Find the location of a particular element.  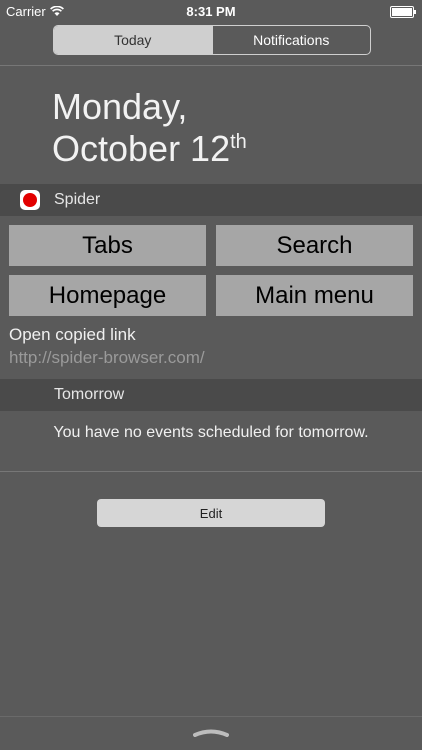

spider-app-icon is located at coordinates (30, 200).